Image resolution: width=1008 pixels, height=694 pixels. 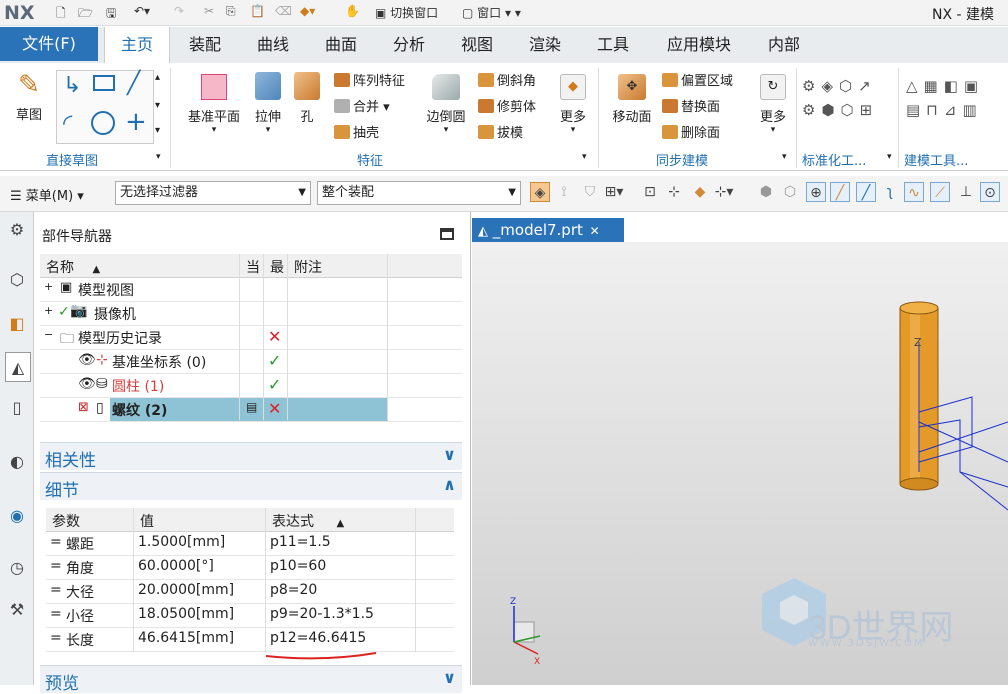 What do you see at coordinates (17, 230) in the screenshot?
I see `settings-icon: ⚙` at bounding box center [17, 230].